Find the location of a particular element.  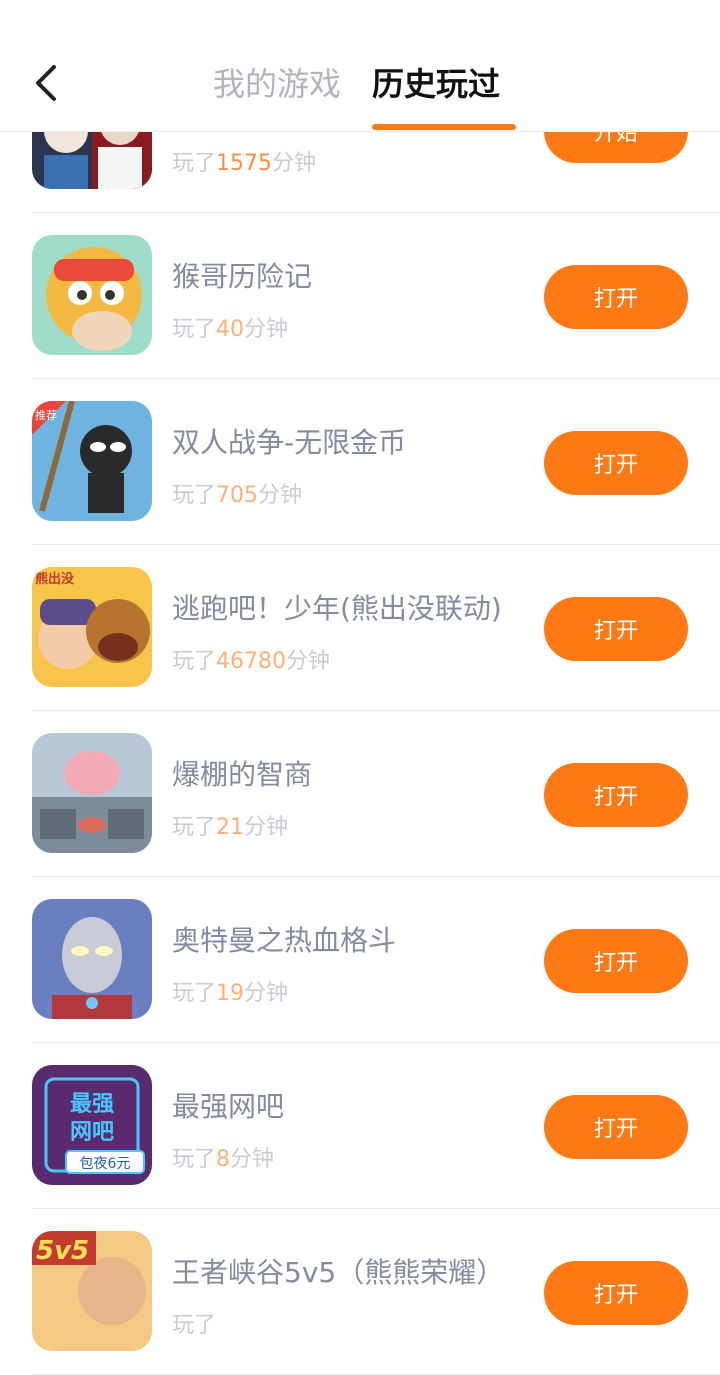

back-button is located at coordinates (47, 83).